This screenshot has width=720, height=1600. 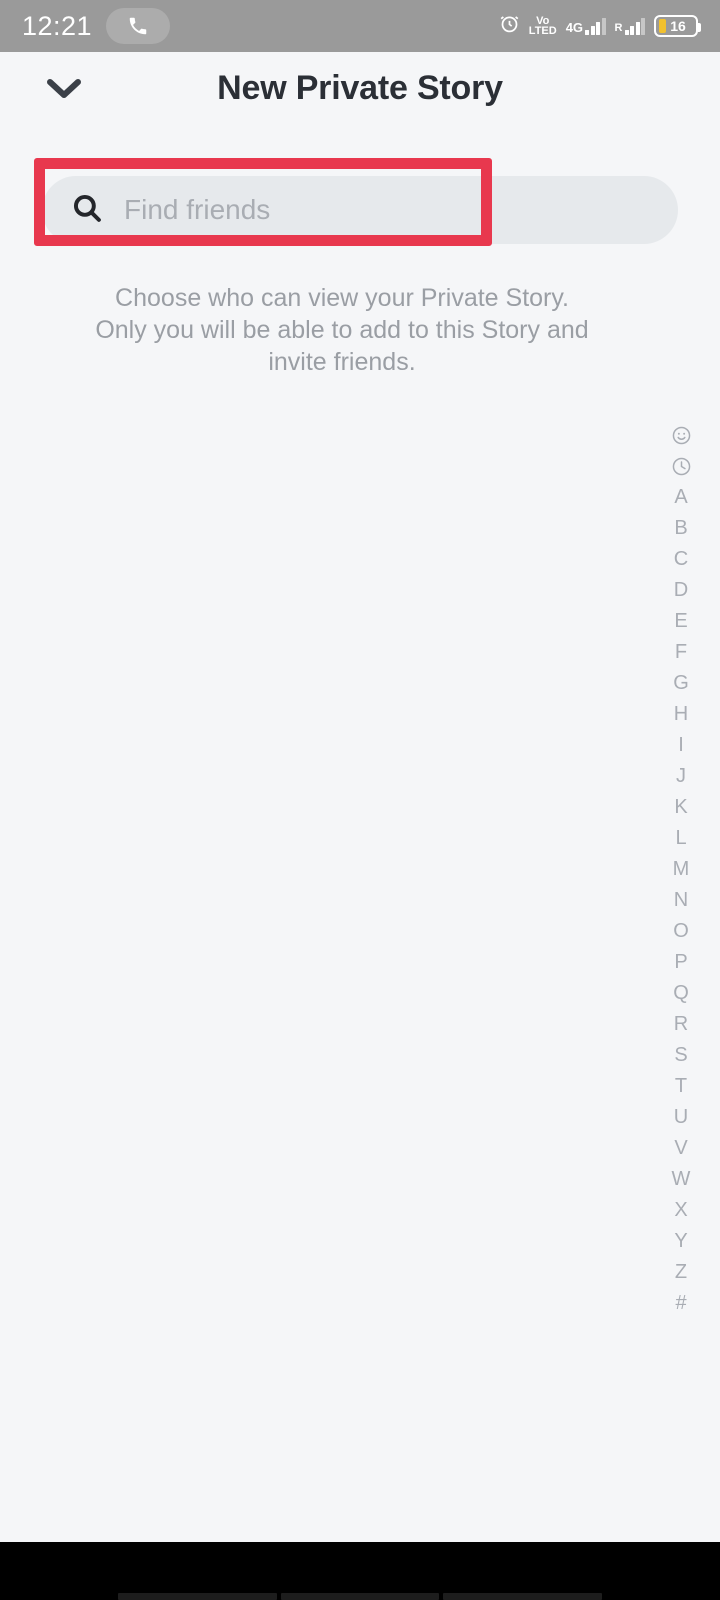 What do you see at coordinates (595, 26) in the screenshot?
I see `signal-bars-icon` at bounding box center [595, 26].